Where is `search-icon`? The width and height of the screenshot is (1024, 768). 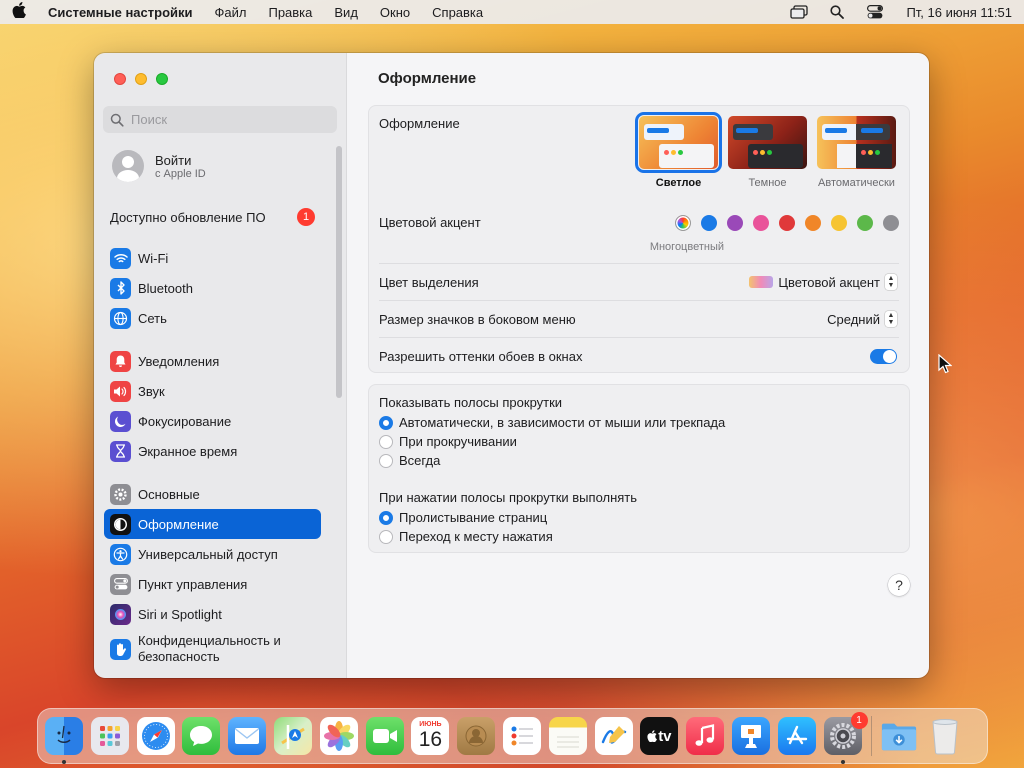
search-icon is located at coordinates (117, 120).